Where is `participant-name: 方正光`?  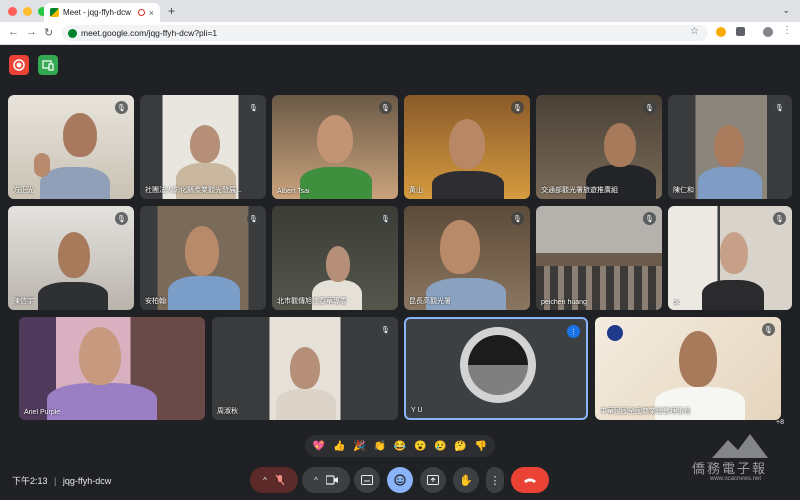
participant-name: 方正光 is located at coordinates (23, 190).